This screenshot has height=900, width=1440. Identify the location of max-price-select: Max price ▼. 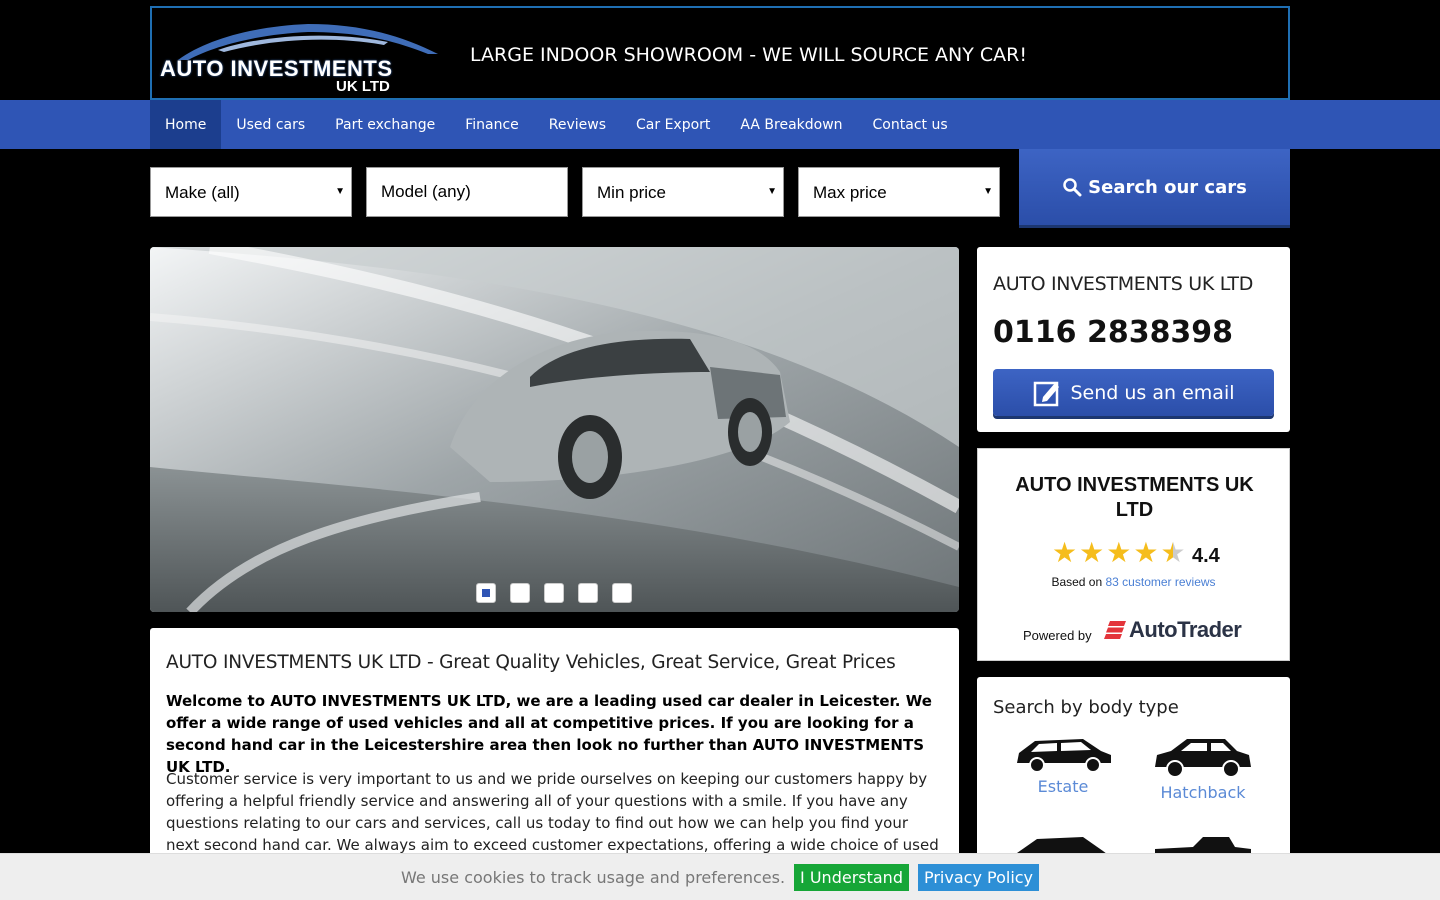
(899, 192).